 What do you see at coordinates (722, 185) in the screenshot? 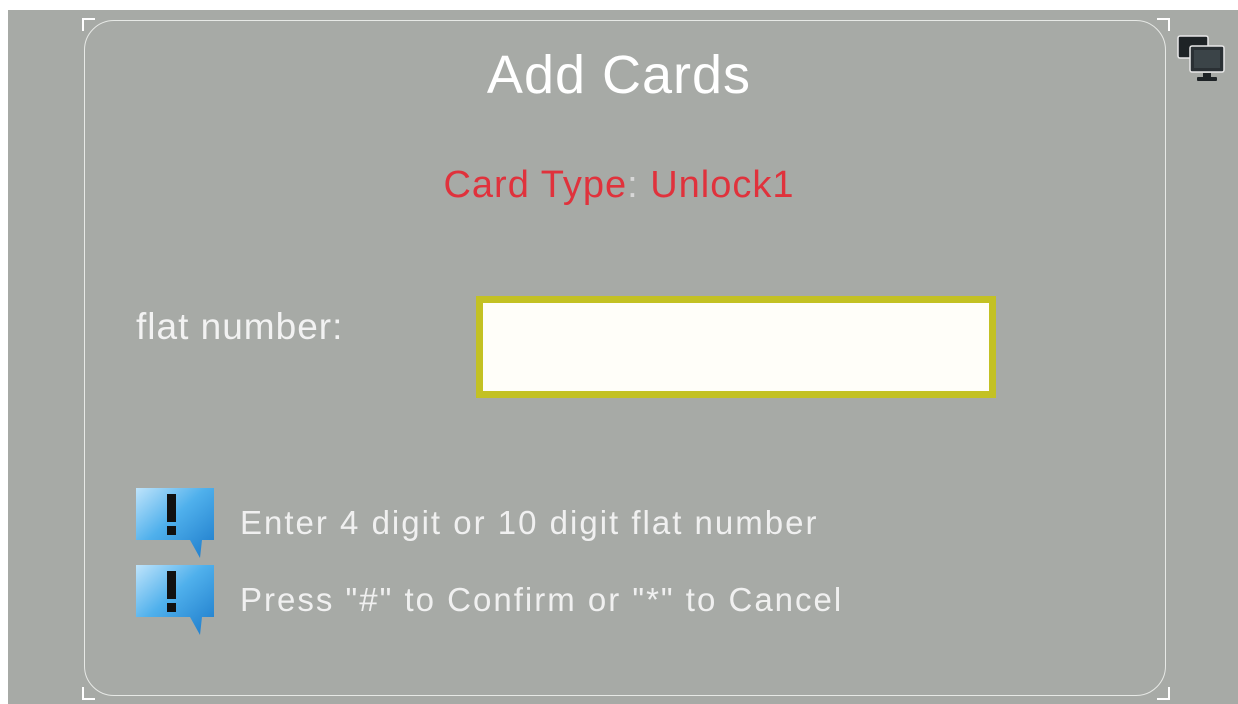
I see `card-type-value: Unlock1` at bounding box center [722, 185].